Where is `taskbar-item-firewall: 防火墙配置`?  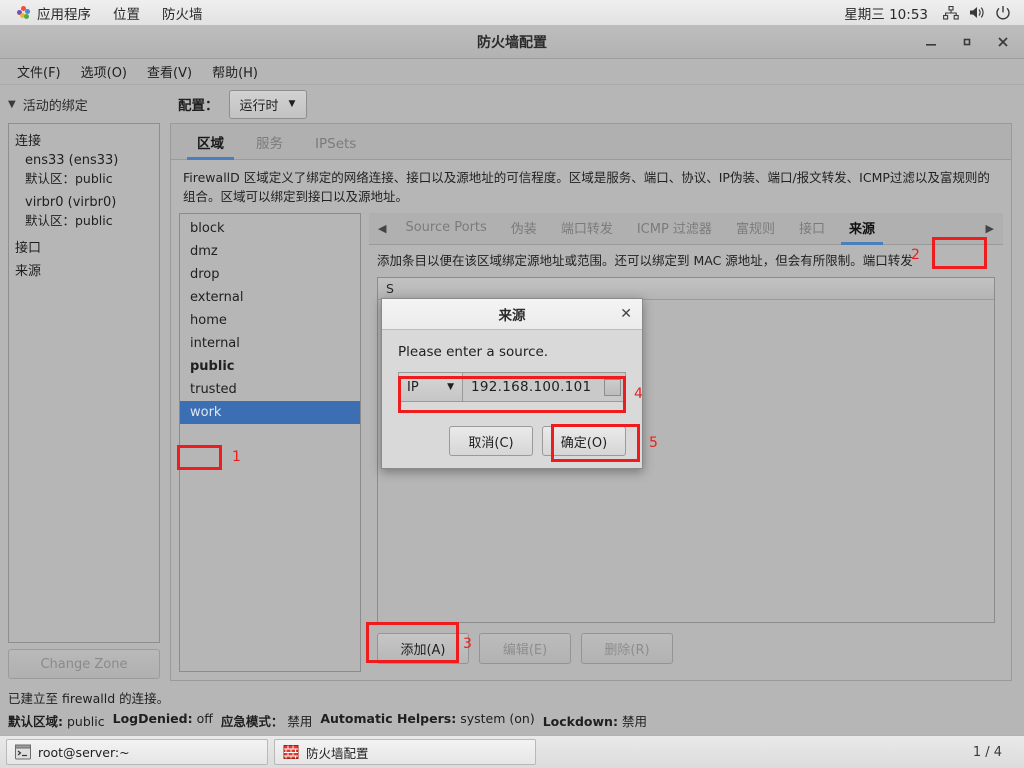 taskbar-item-firewall: 防火墙配置 is located at coordinates (405, 752).